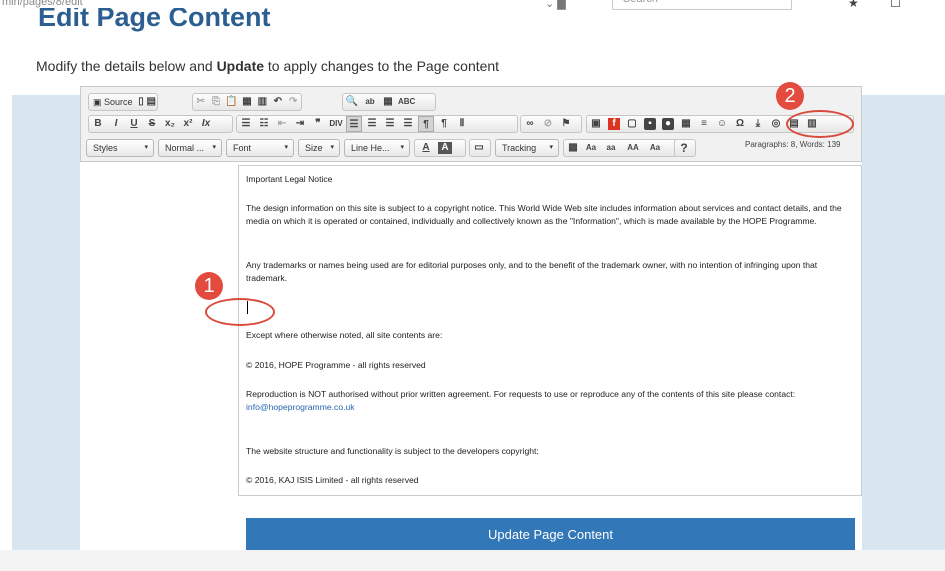  I want to click on paragraph-group: ☰ ☷ ⇤ ⇥ ❞ DIV ☰ ☰ ☰ ☰ ¶ ¶ Ⅱ, so click(377, 124).